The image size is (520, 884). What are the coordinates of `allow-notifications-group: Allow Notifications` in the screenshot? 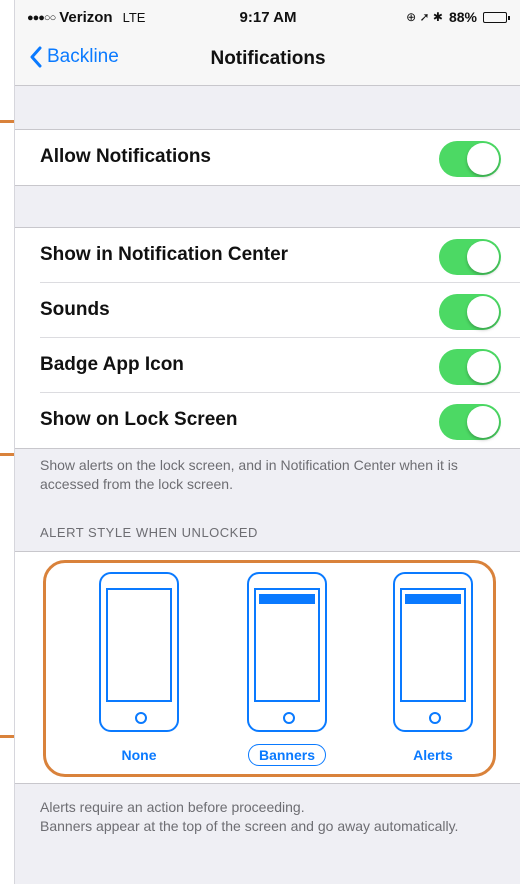 It's located at (267, 157).